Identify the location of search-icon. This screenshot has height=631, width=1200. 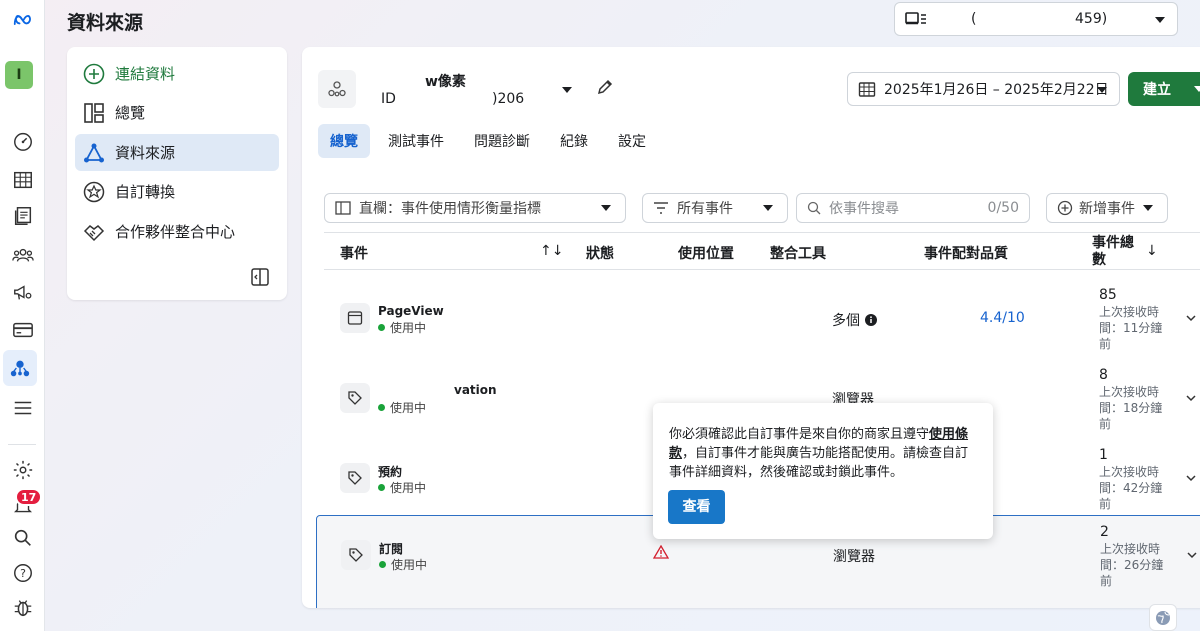
(22, 538).